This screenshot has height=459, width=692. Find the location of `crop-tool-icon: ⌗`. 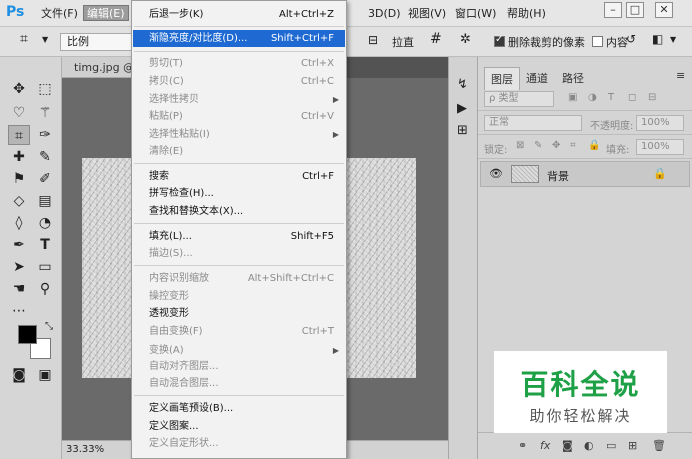

crop-tool-icon: ⌗ is located at coordinates (19, 135).